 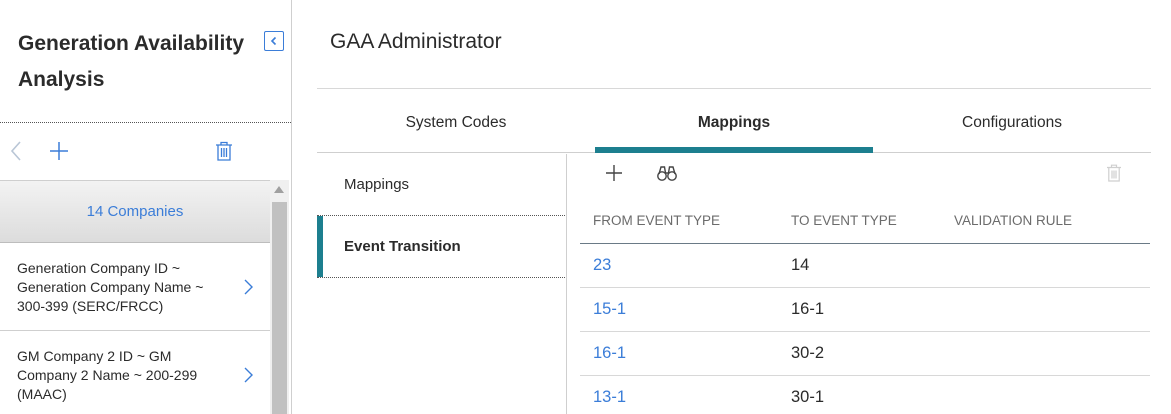 I want to click on table-row: 23 14, so click(x=865, y=266).